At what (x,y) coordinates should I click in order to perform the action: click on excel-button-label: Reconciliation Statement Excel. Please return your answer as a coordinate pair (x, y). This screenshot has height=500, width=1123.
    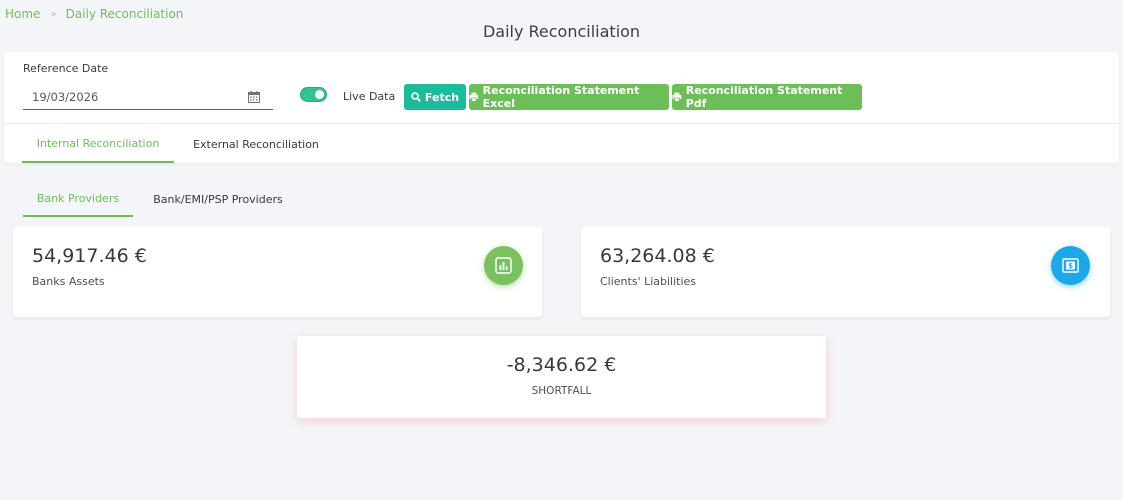
    Looking at the image, I should click on (561, 97).